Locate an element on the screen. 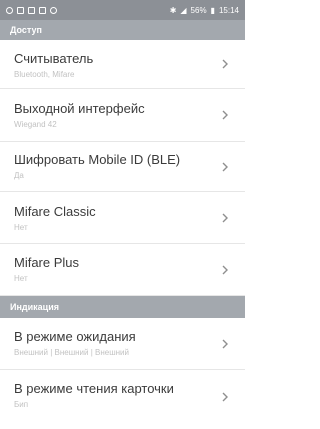 The width and height of the screenshot is (320, 429). item-title: В режиме чтения карточки is located at coordinates (94, 388).